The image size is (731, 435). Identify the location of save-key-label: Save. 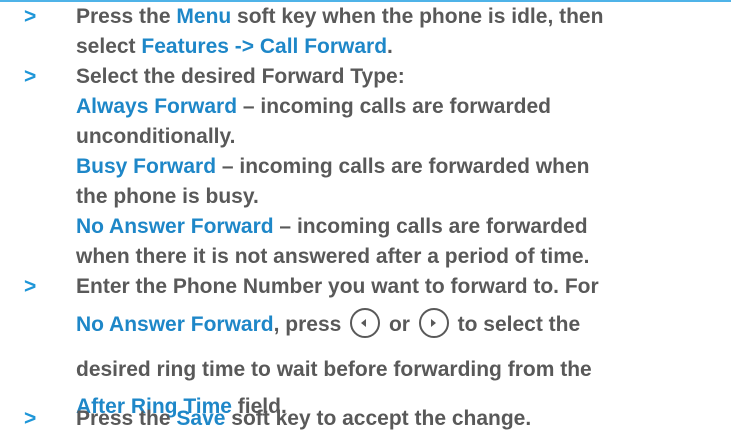
(201, 418).